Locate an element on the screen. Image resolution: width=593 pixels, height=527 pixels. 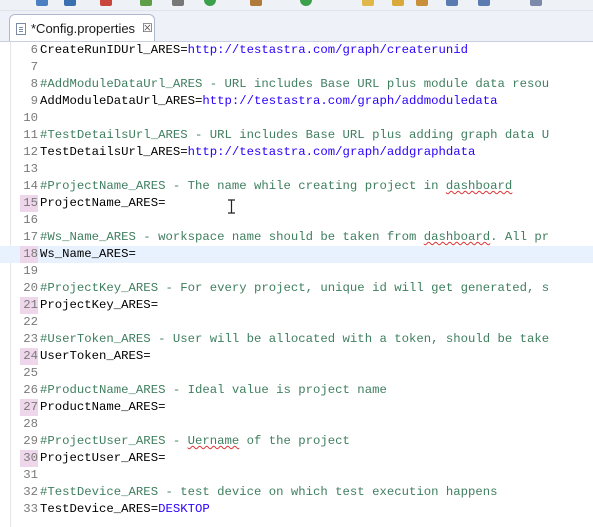
line-number: 18 is located at coordinates (29, 254).